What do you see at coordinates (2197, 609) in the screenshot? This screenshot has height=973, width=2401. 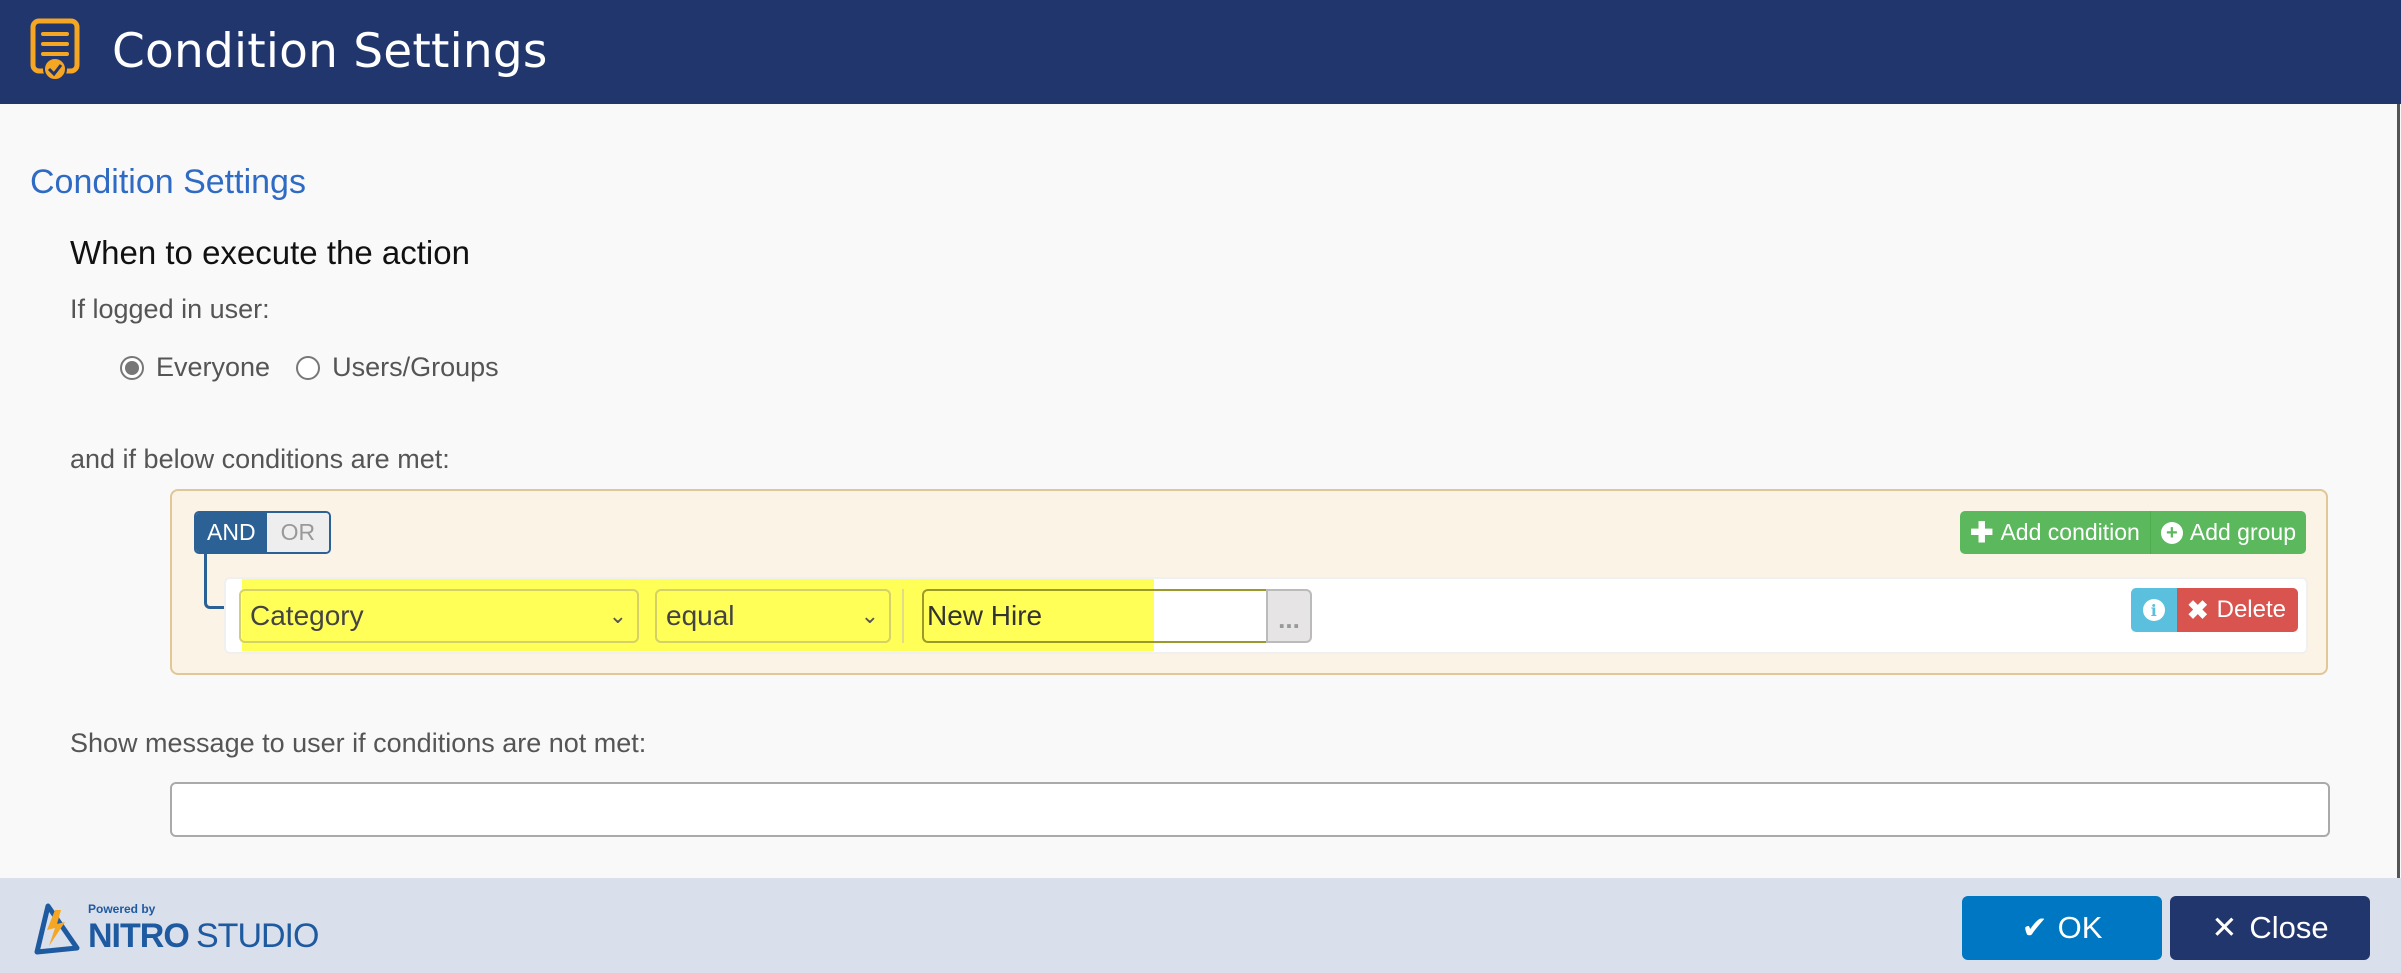 I see `close-icon: ✖` at bounding box center [2197, 609].